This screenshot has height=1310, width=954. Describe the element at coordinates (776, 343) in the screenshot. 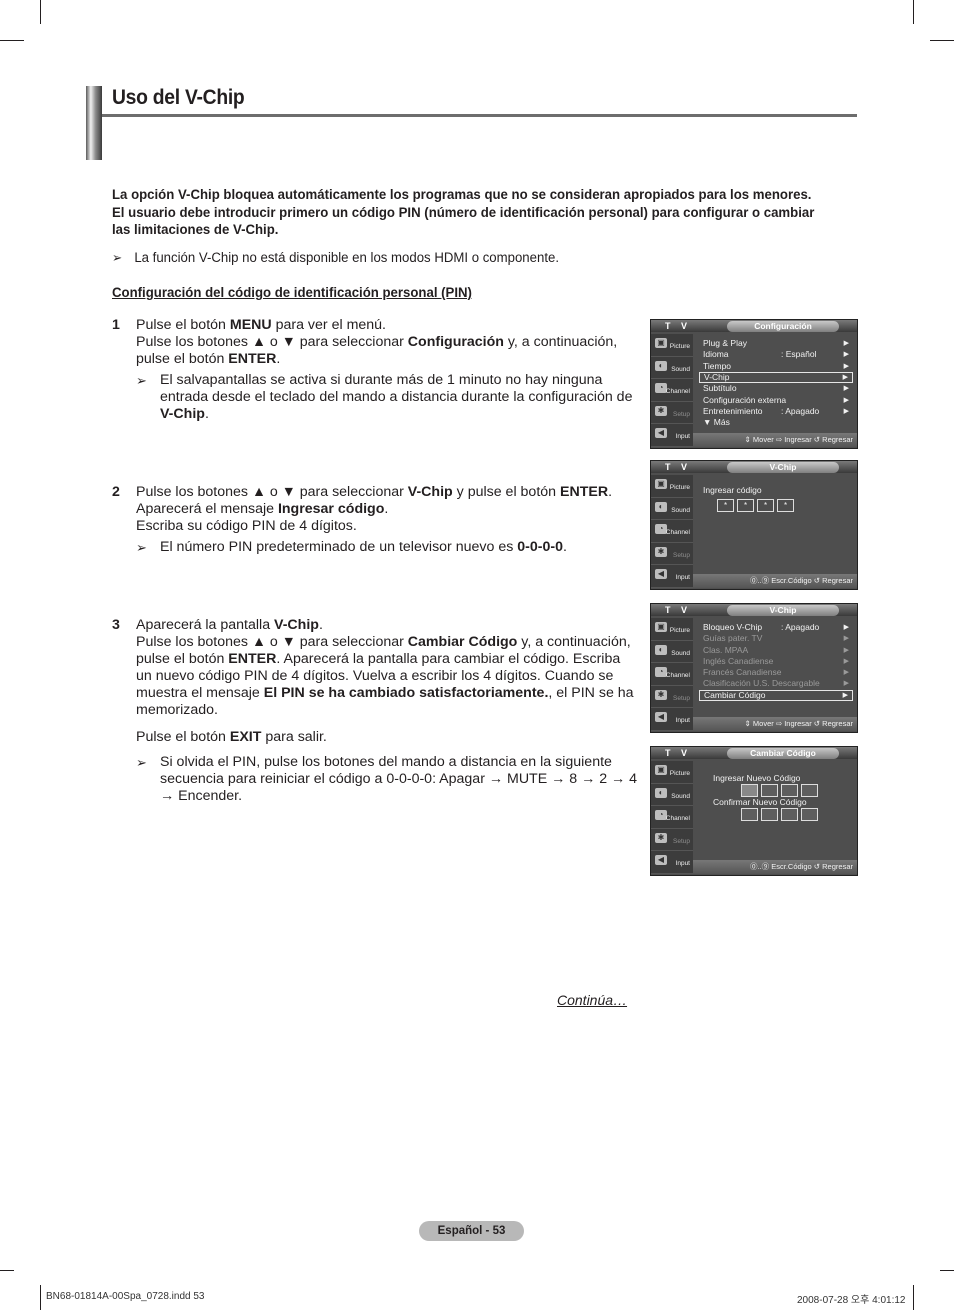

I see `menu-item: Plug & Play ▶` at that location.